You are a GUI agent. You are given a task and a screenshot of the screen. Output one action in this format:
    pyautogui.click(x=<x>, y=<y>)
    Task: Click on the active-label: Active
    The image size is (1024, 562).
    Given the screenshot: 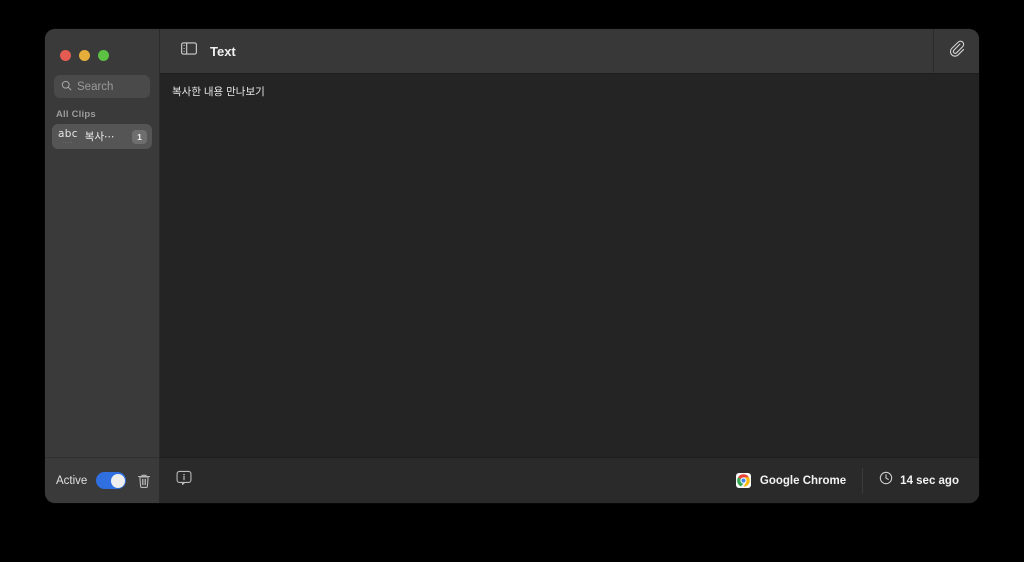 What is the action you would take?
    pyautogui.click(x=72, y=480)
    